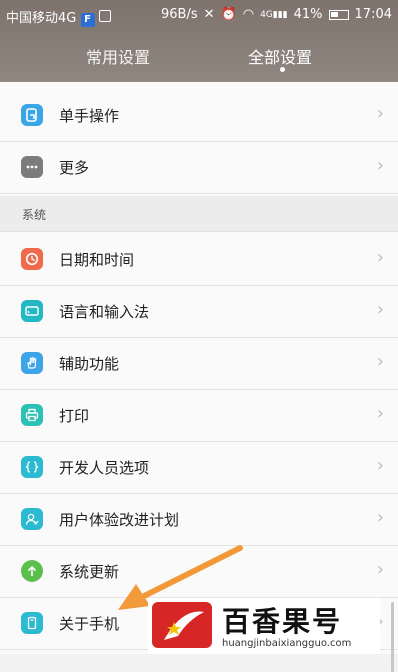 Image resolution: width=398 pixels, height=672 pixels. Describe the element at coordinates (89, 624) in the screenshot. I see `setting-label: 关于手机` at that location.